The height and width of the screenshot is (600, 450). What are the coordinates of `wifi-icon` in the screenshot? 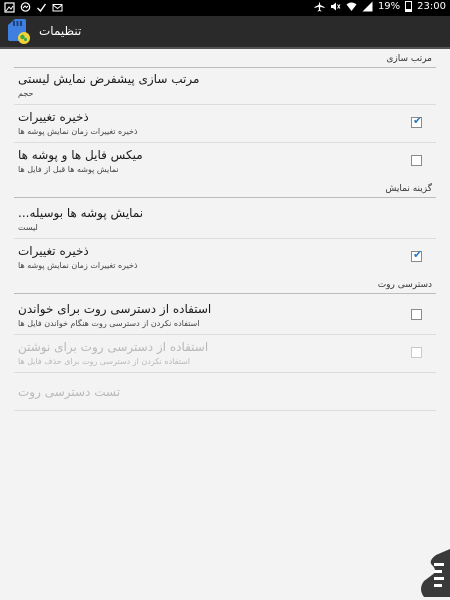 It's located at (351, 6).